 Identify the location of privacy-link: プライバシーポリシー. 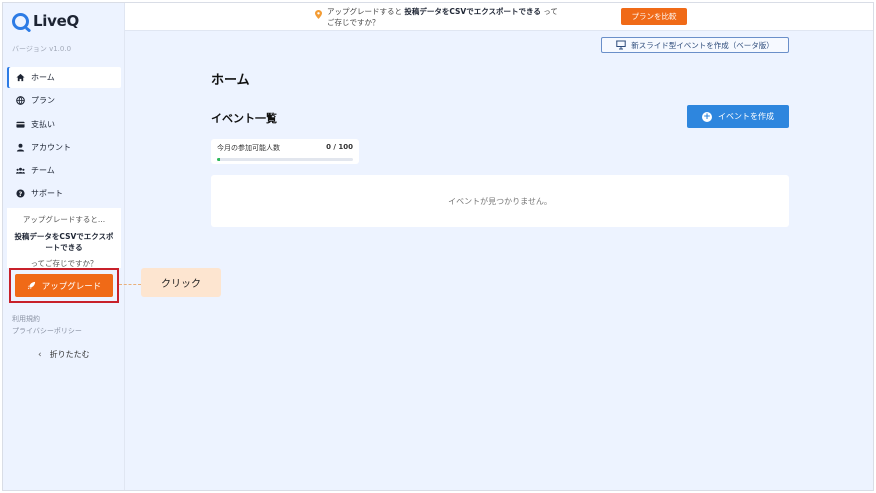
(47, 331).